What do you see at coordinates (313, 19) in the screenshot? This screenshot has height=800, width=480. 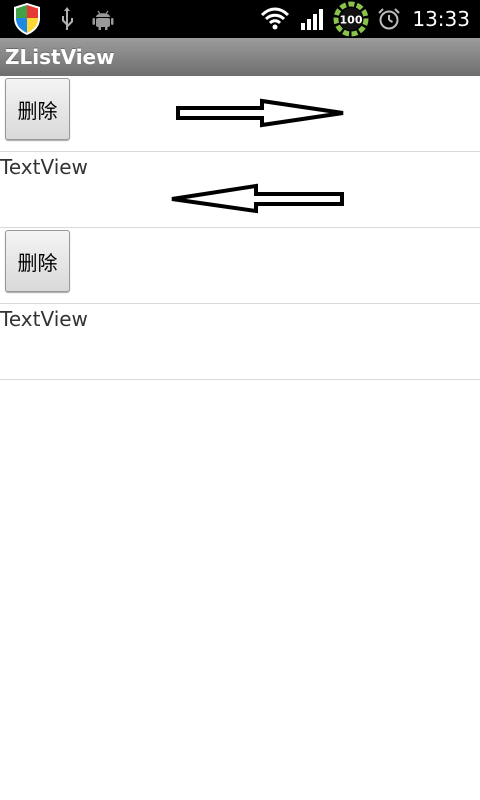 I see `signal-icon` at bounding box center [313, 19].